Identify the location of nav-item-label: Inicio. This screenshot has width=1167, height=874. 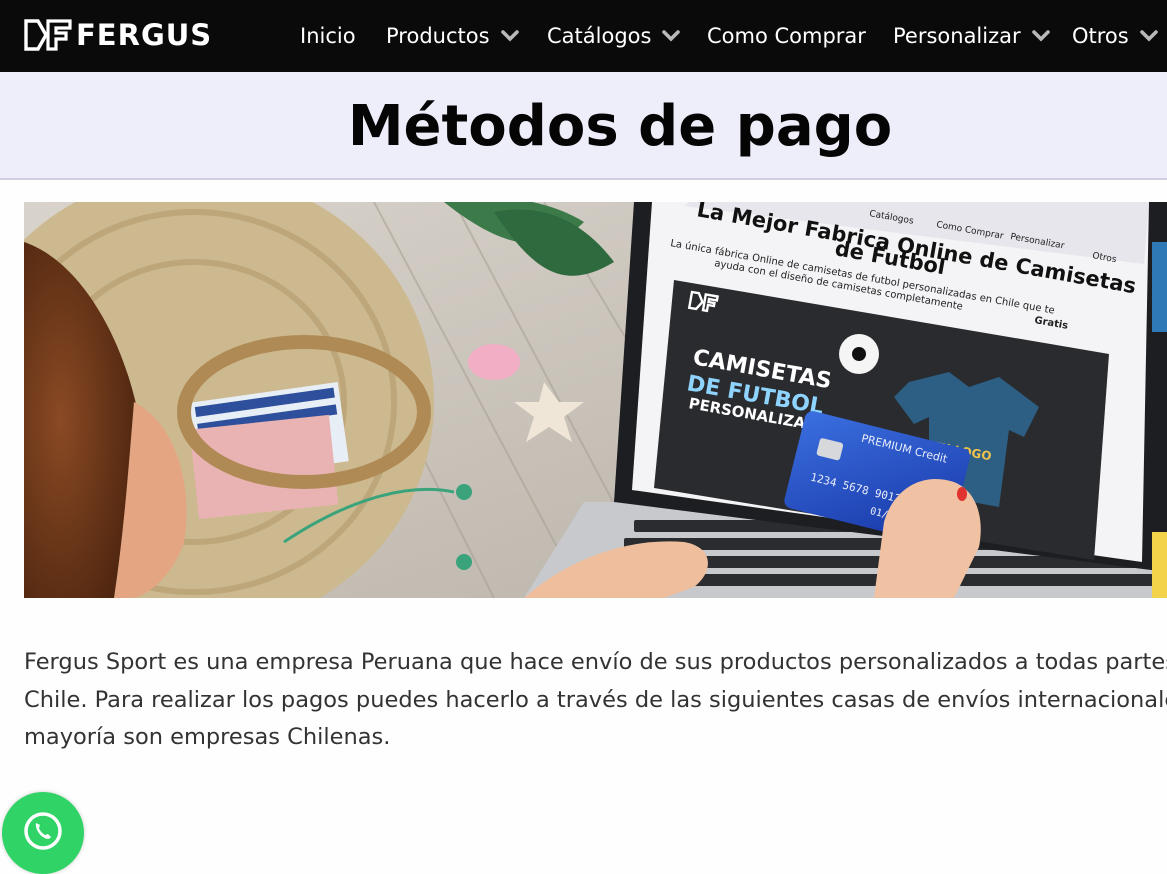
(328, 36).